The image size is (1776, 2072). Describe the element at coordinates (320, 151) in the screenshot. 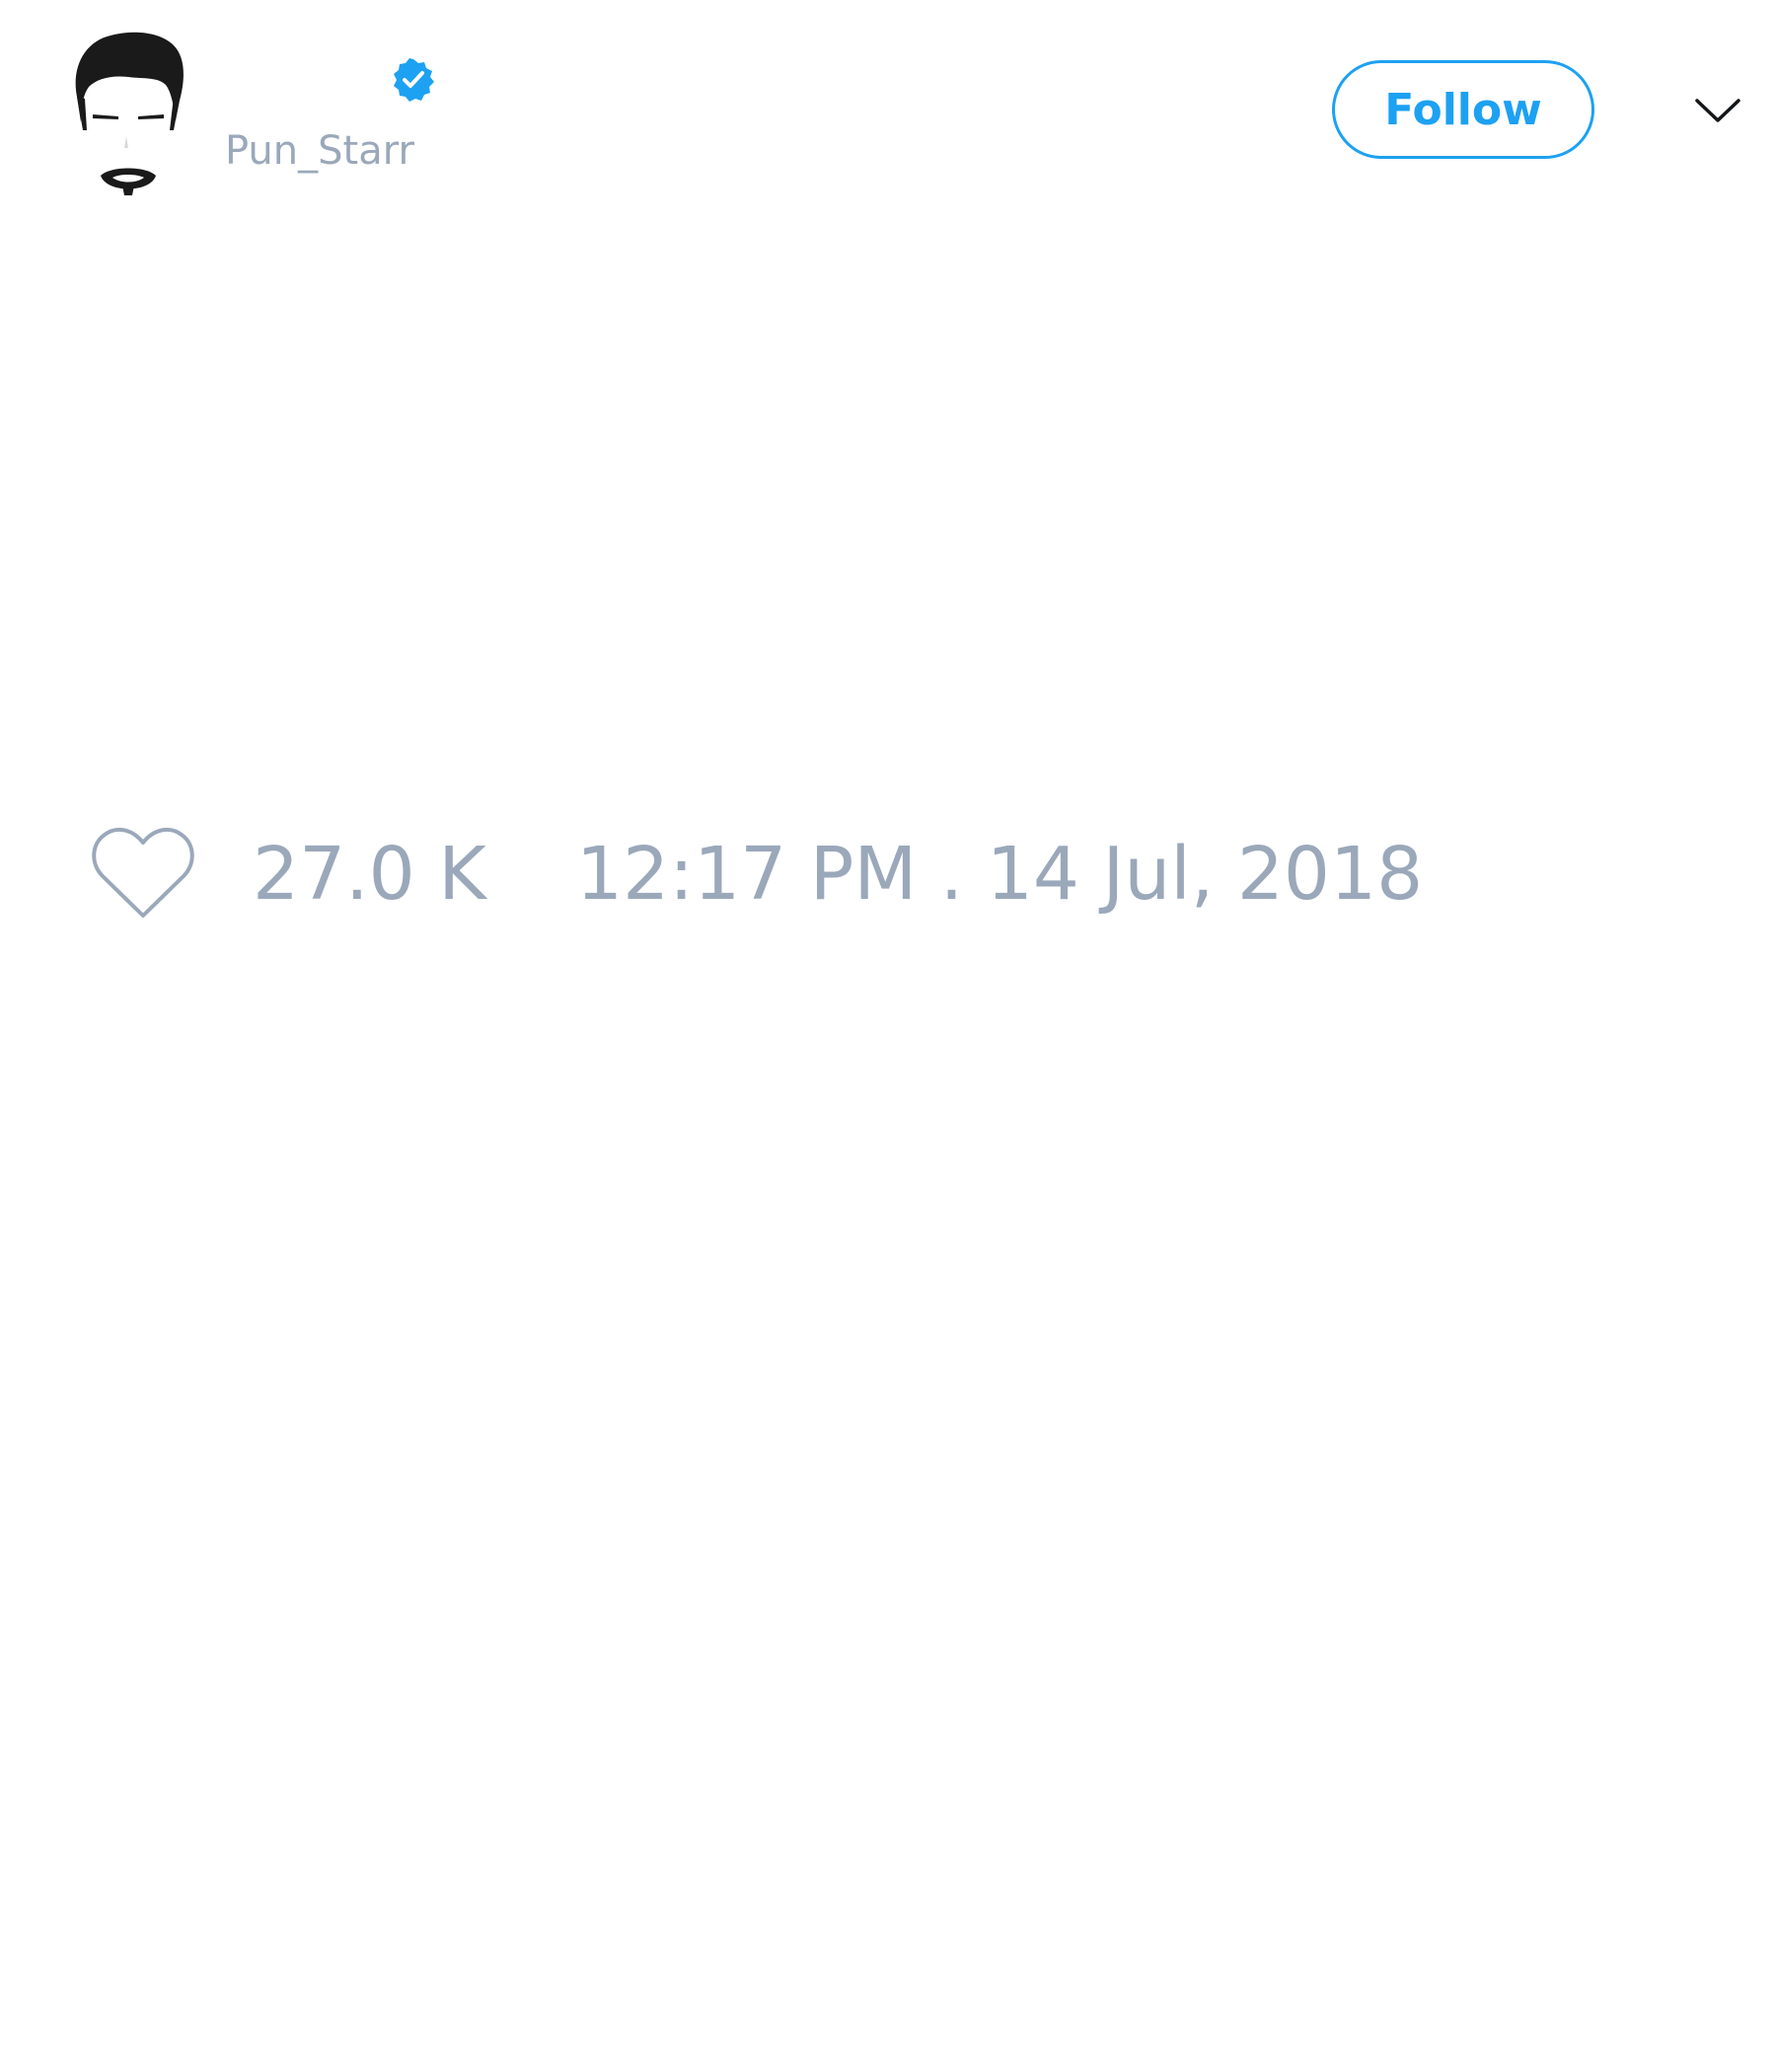

I see `username: Pun_Starr` at that location.